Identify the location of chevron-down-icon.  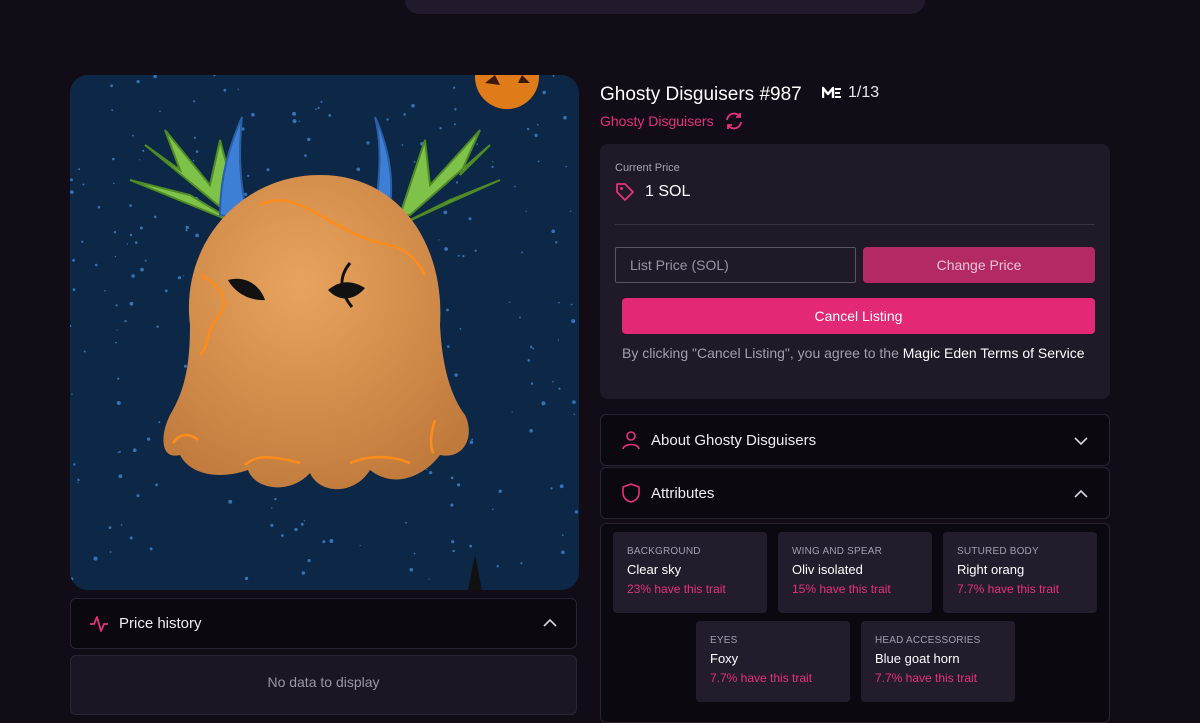
(1081, 441).